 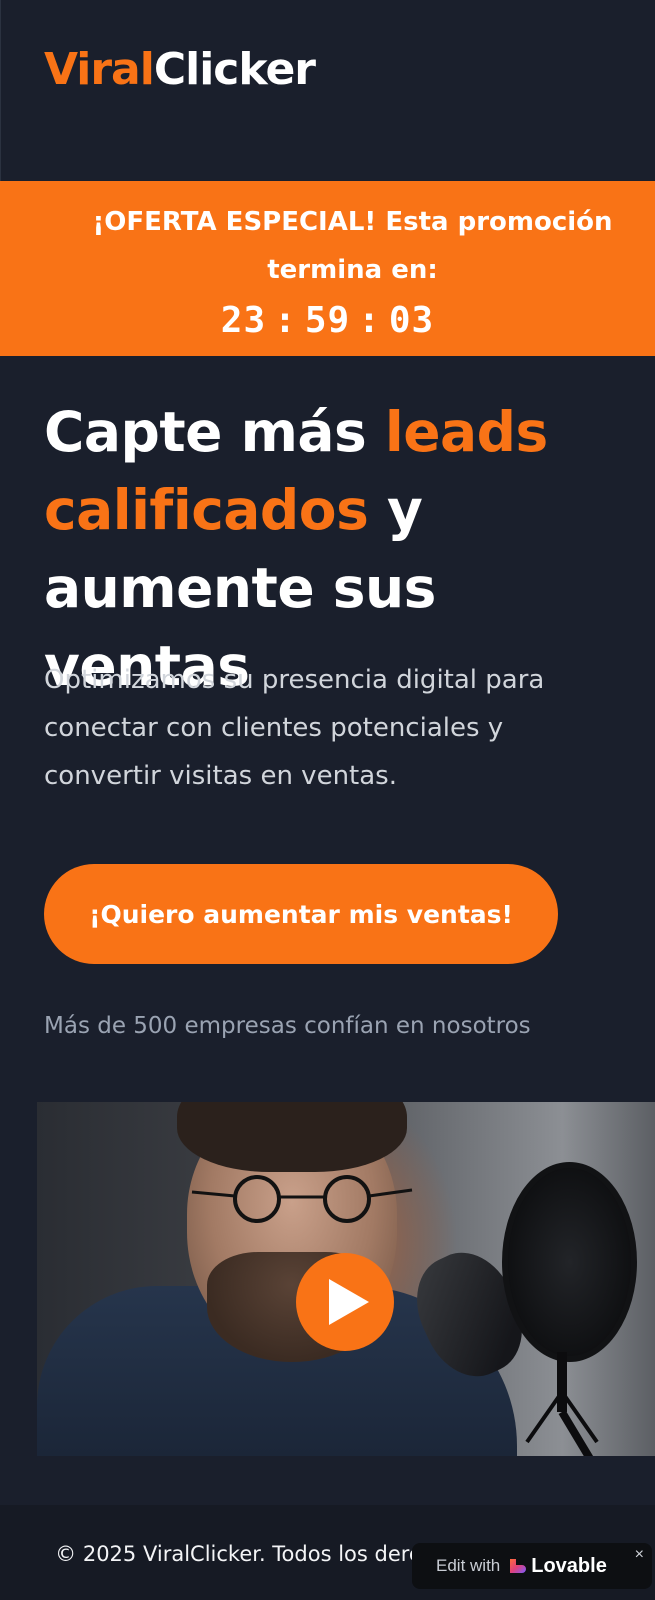 What do you see at coordinates (517, 1566) in the screenshot?
I see `lovable-heart-icon` at bounding box center [517, 1566].